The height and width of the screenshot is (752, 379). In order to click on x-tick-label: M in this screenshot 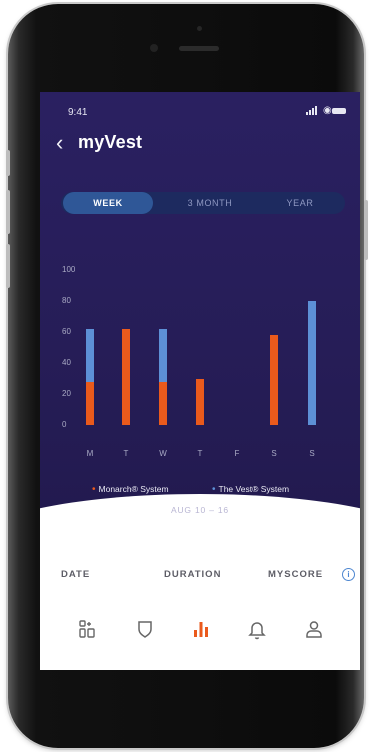, I will do `click(90, 453)`.